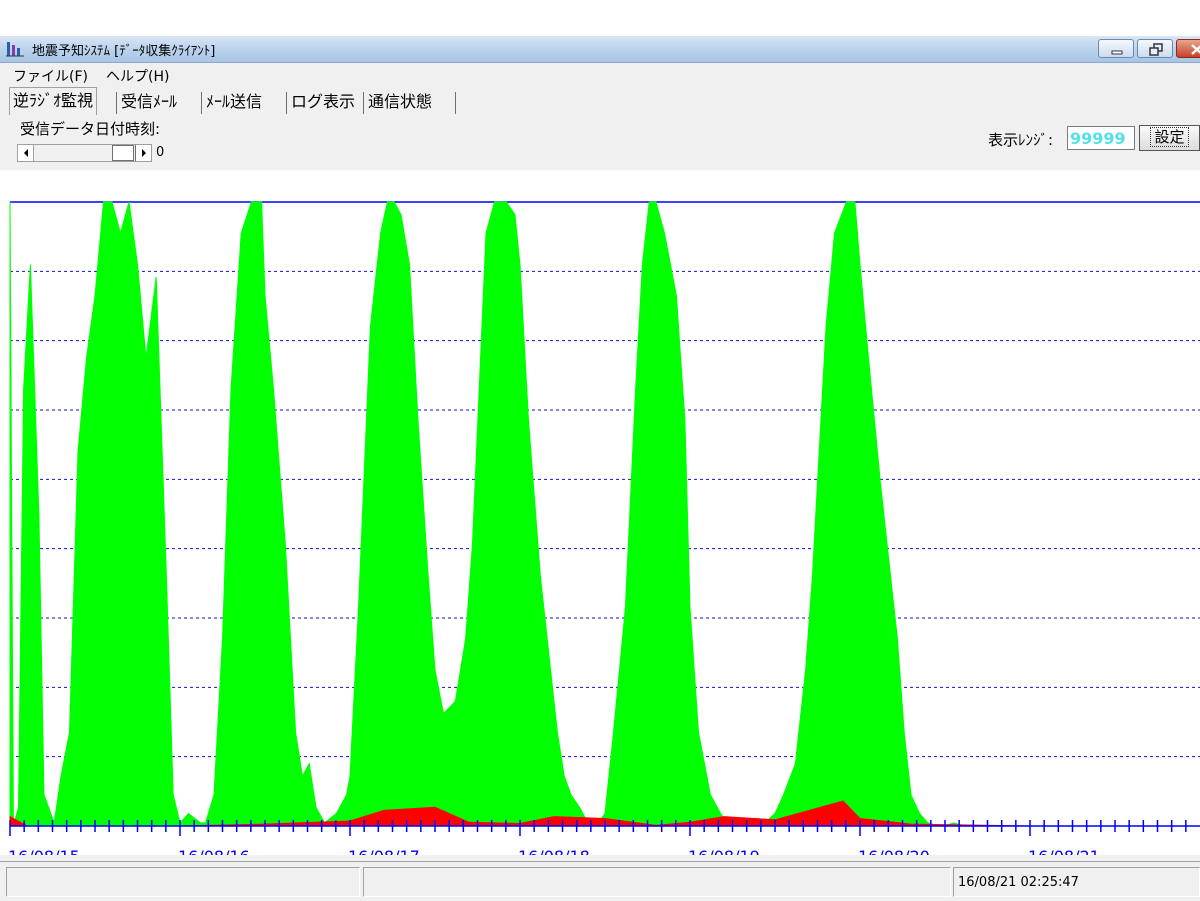 This screenshot has height=901, width=1200. Describe the element at coordinates (53, 101) in the screenshot. I see `tab-reverse-radio: 逆ﾗｼﾞｵ監視` at that location.